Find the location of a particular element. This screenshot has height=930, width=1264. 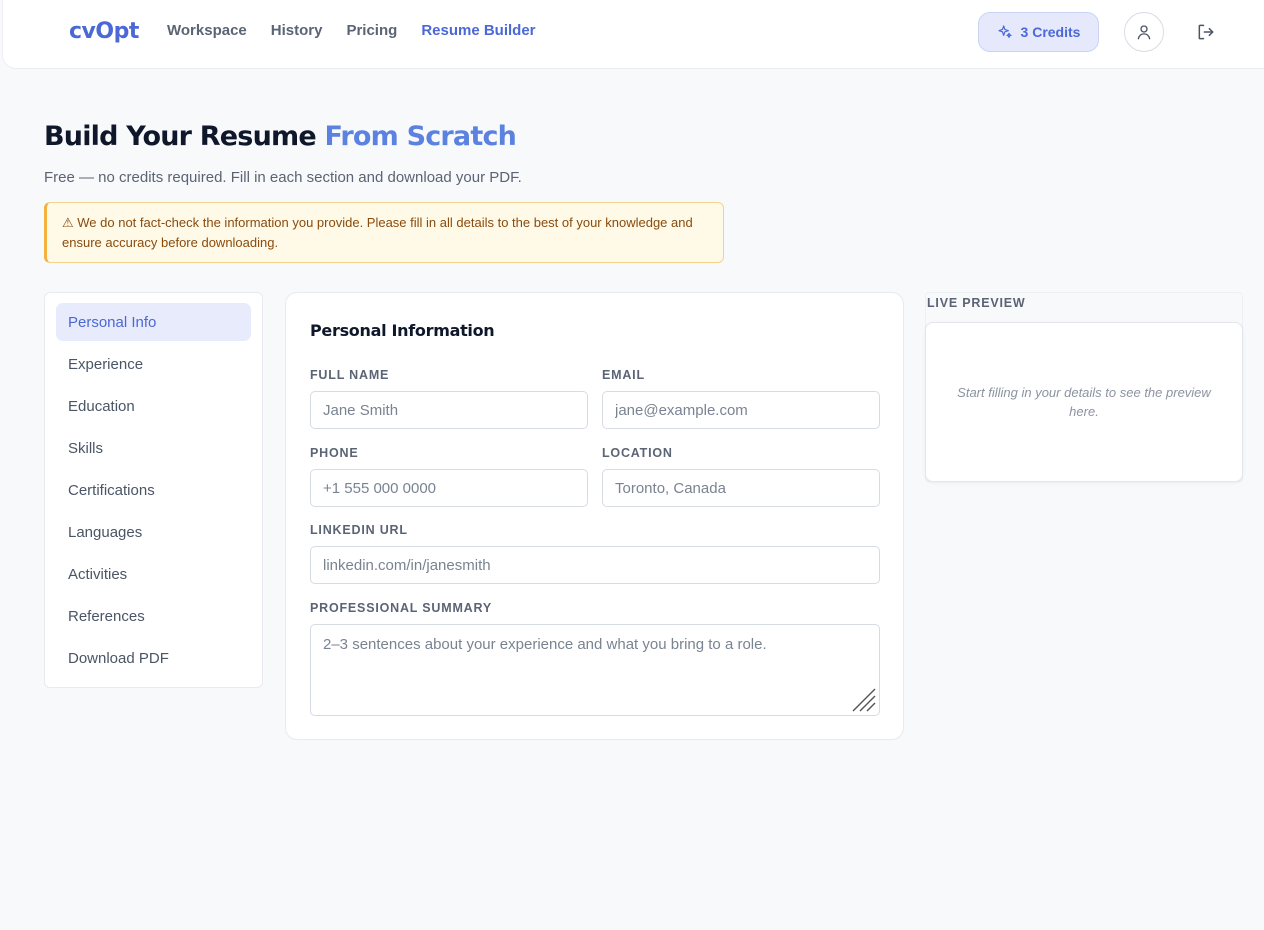

sidebar-item-education: Education is located at coordinates (153, 406).